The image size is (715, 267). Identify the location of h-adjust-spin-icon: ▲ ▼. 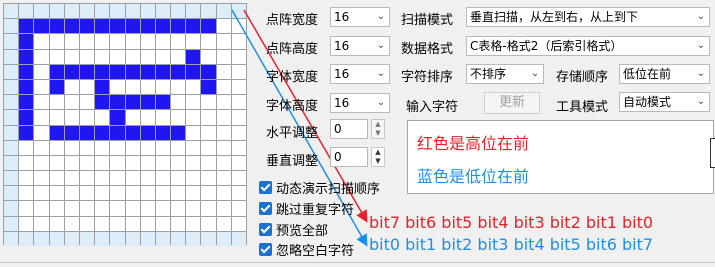
(378, 129).